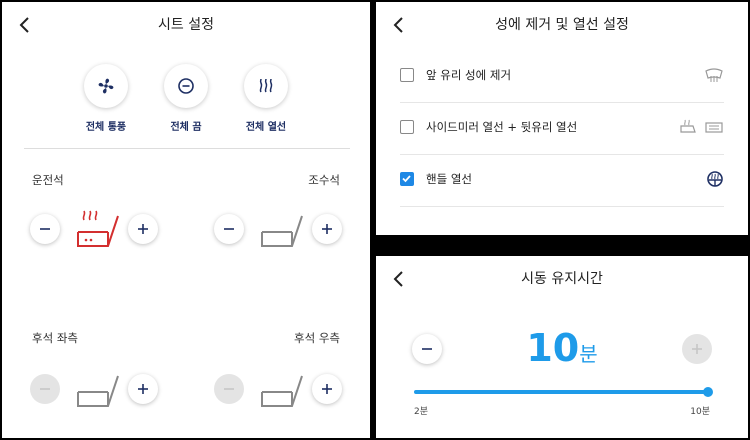 The image size is (750, 440). Describe the element at coordinates (407, 75) in the screenshot. I see `front-defrost-checkbox` at that location.